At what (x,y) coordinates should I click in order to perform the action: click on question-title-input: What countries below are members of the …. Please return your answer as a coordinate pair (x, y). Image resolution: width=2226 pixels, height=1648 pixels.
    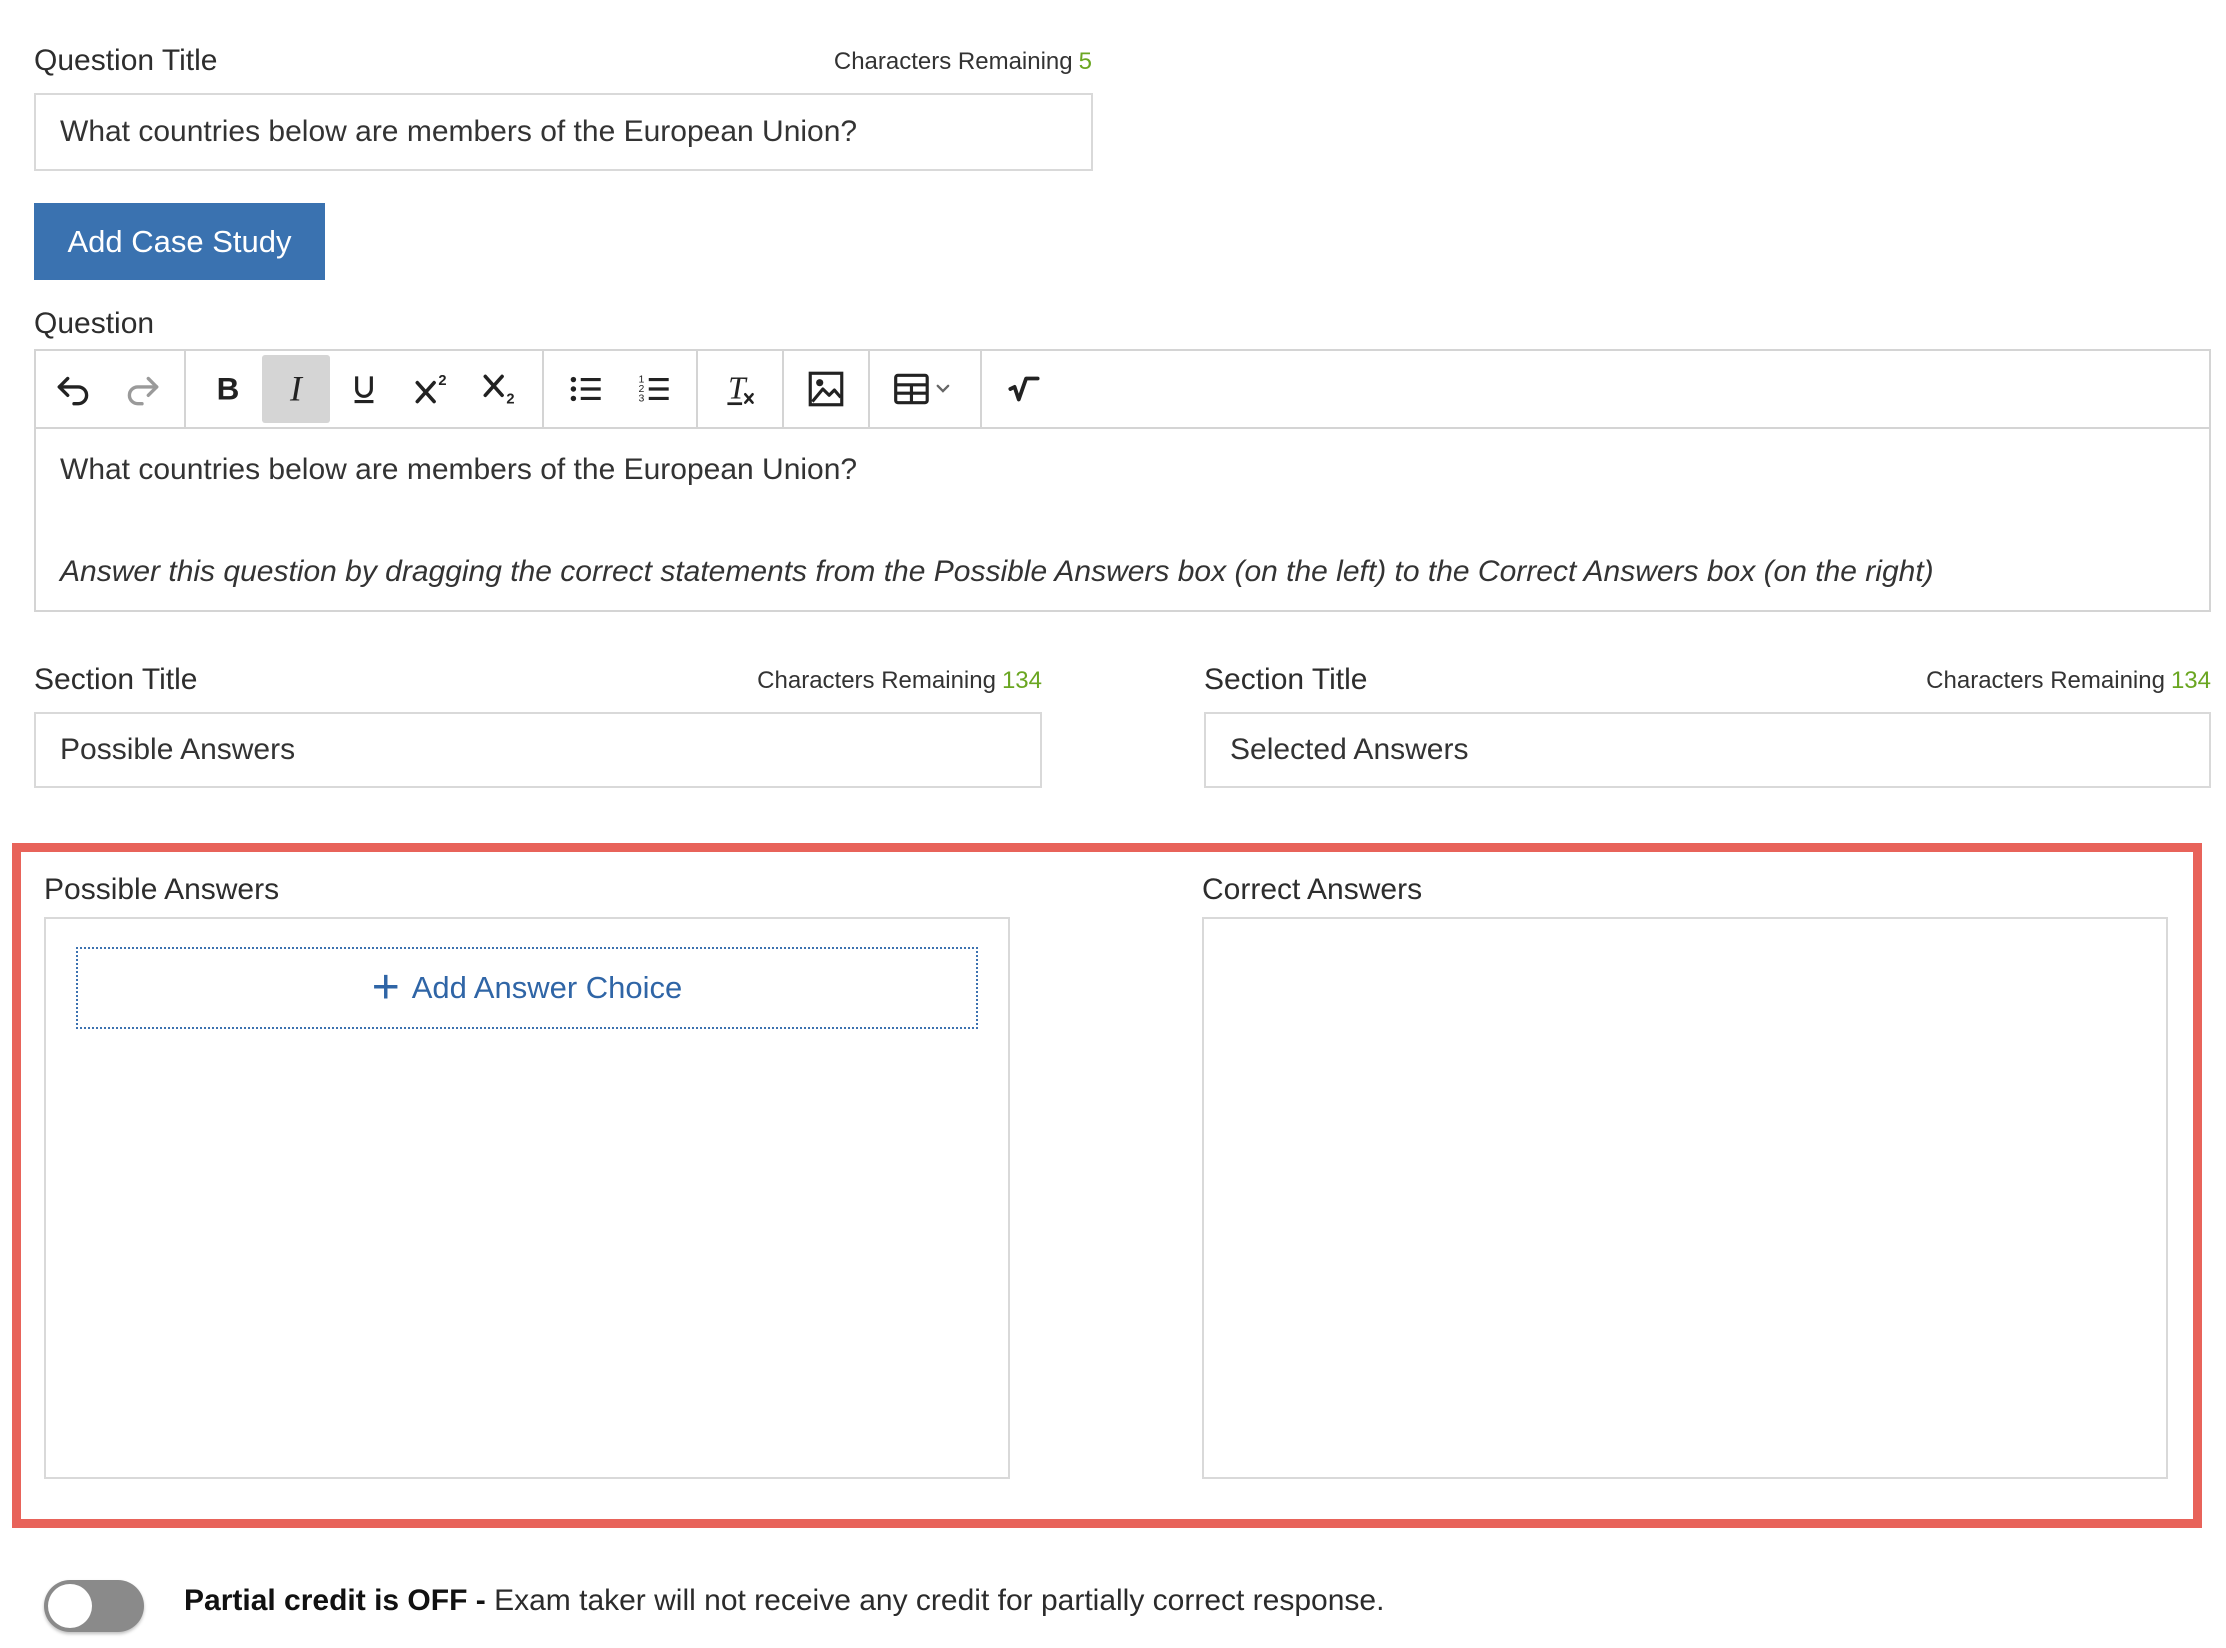
    Looking at the image, I should click on (563, 132).